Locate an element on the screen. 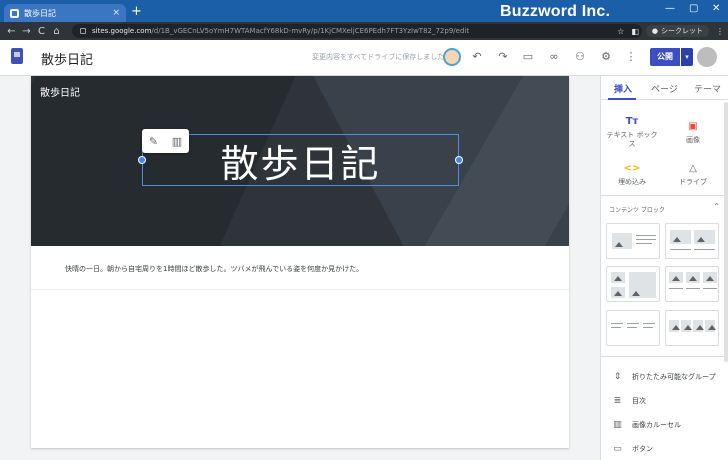  incognito-icon: ● is located at coordinates (654, 31).